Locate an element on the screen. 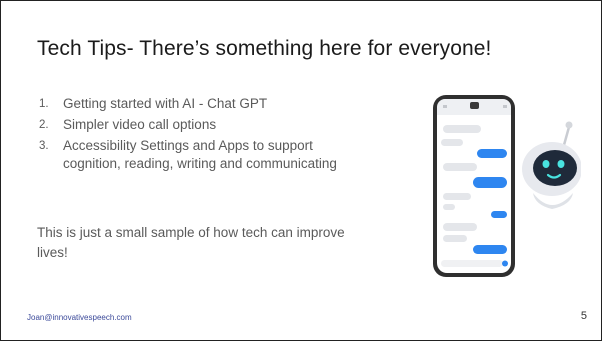  list-item-number: 1. is located at coordinates (44, 104).